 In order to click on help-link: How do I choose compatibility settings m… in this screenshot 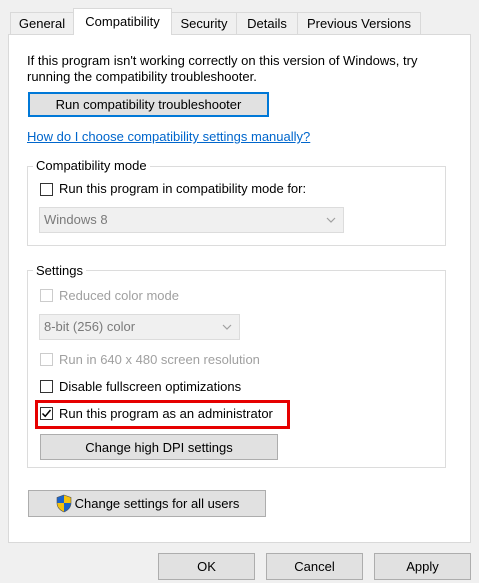, I will do `click(168, 136)`.